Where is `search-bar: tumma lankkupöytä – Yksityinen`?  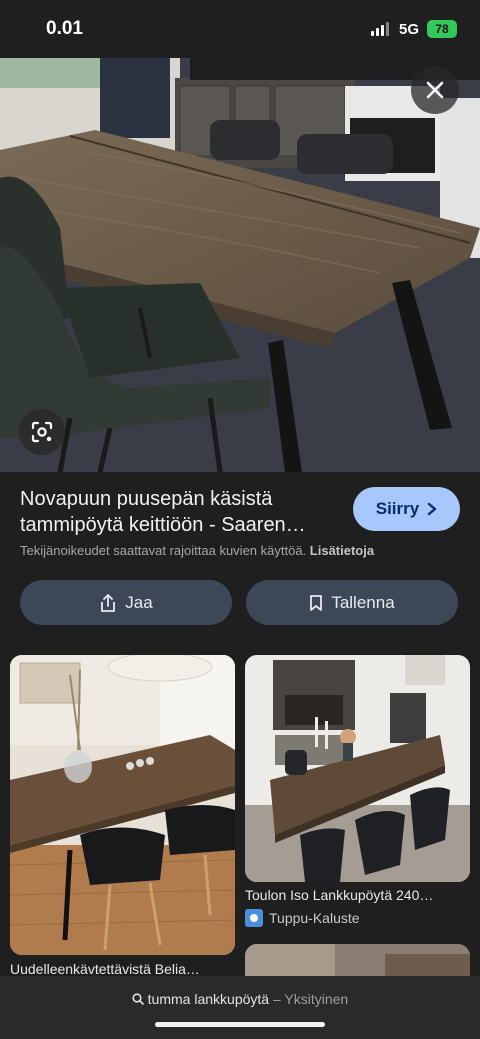
search-bar: tumma lankkupöytä – Yksityinen is located at coordinates (240, 1007).